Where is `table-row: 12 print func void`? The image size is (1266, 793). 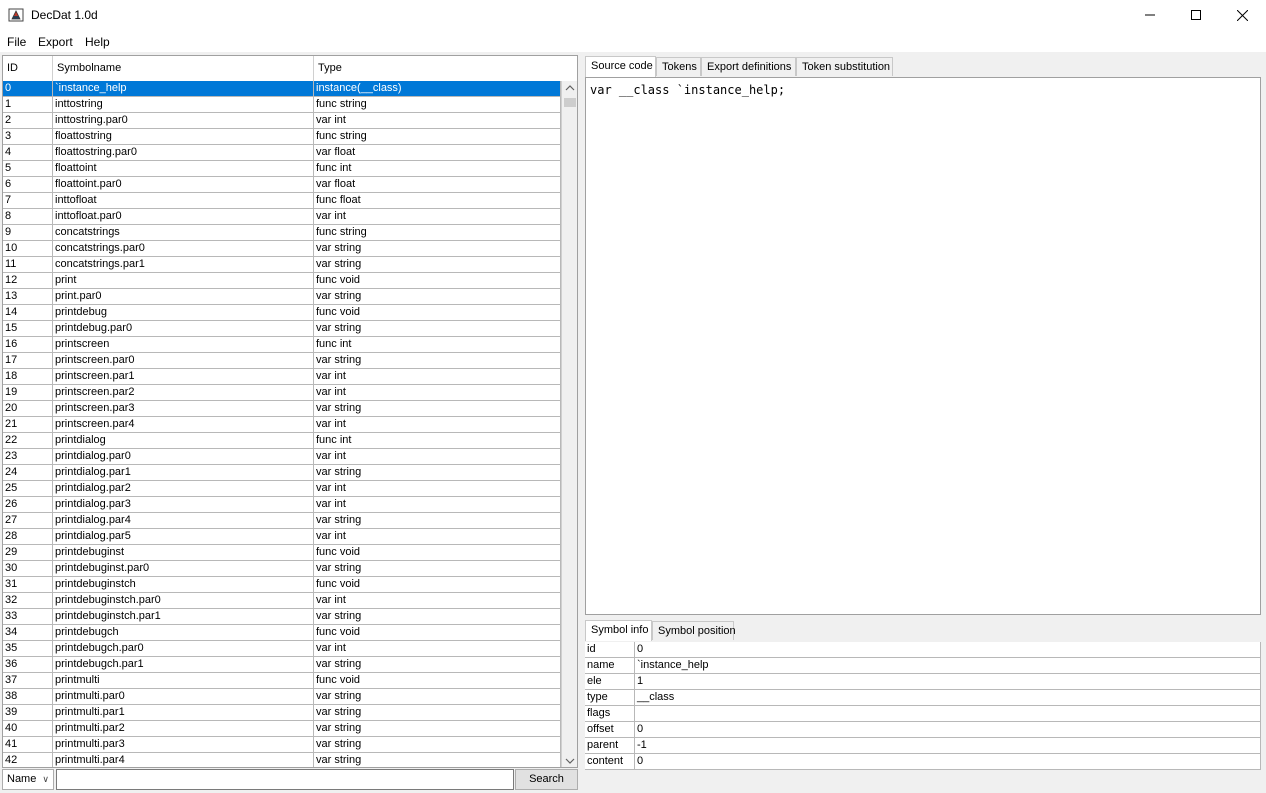
table-row: 12 print func void is located at coordinates (282, 281).